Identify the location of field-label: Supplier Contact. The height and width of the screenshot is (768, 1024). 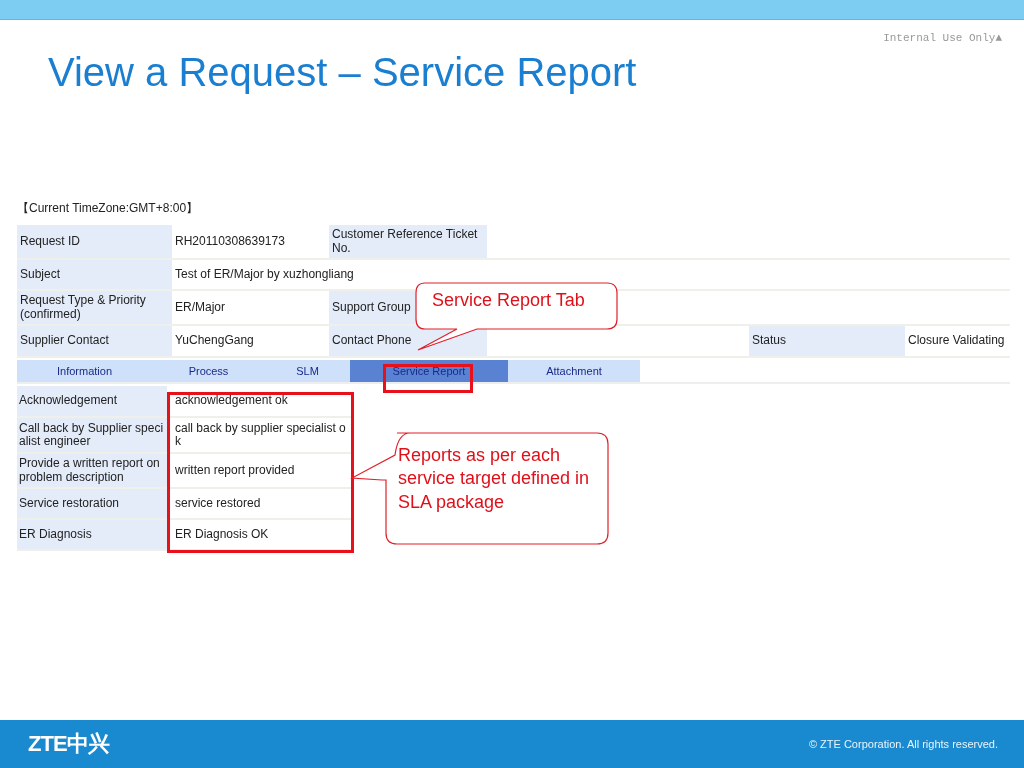
(94, 342).